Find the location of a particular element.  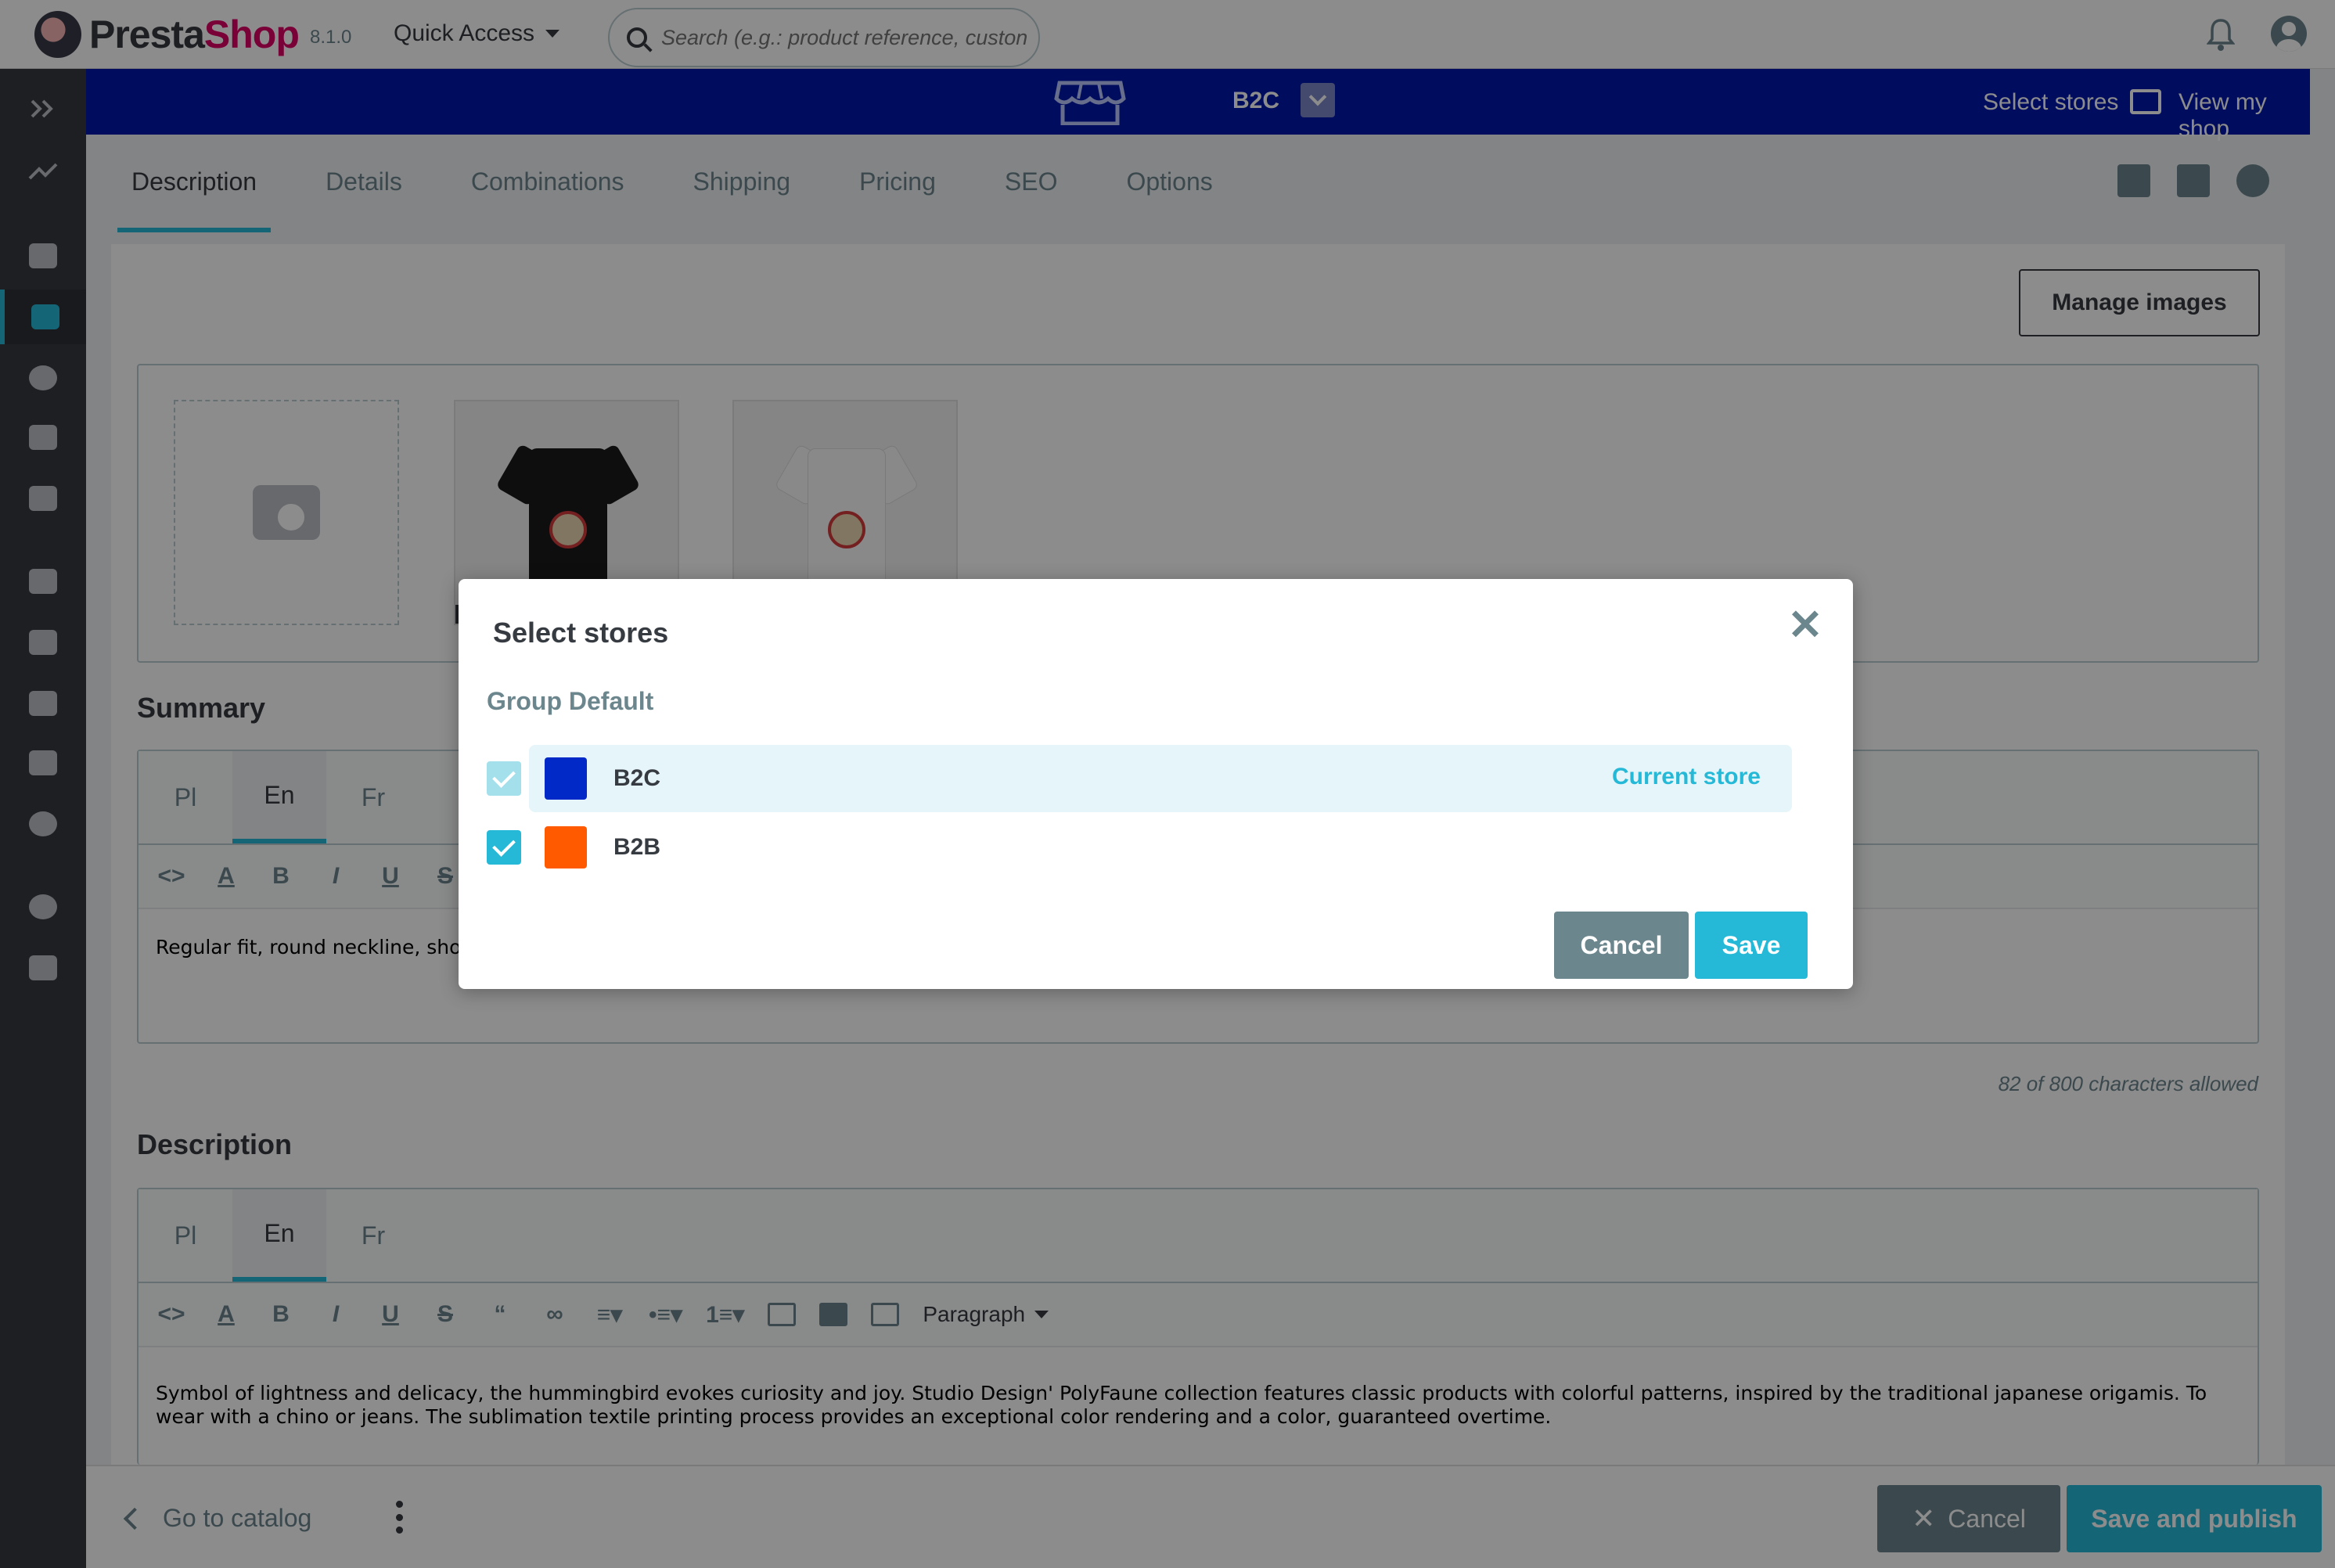

current-store-label: Current store is located at coordinates (1686, 777).